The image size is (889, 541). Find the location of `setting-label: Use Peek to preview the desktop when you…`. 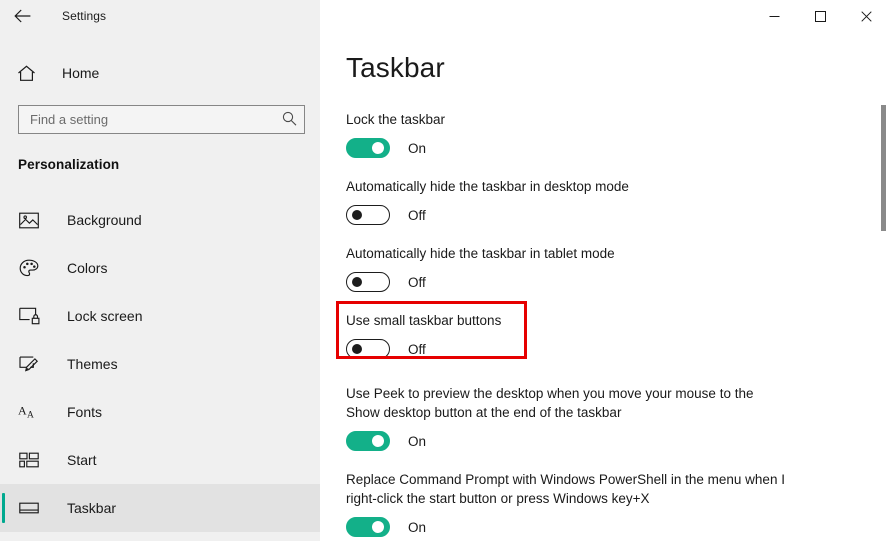

setting-label: Use Peek to preview the desktop when you… is located at coordinates (550, 403).